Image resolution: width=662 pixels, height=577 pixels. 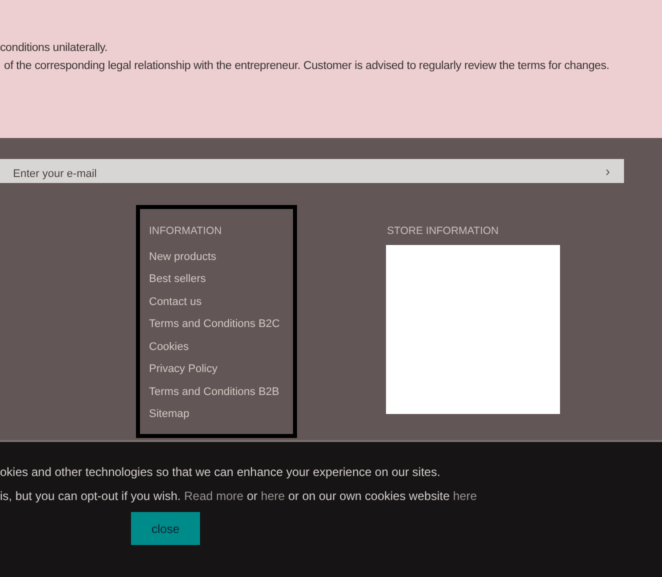 I want to click on email-field: Enter your e-mail ›, so click(x=312, y=171).